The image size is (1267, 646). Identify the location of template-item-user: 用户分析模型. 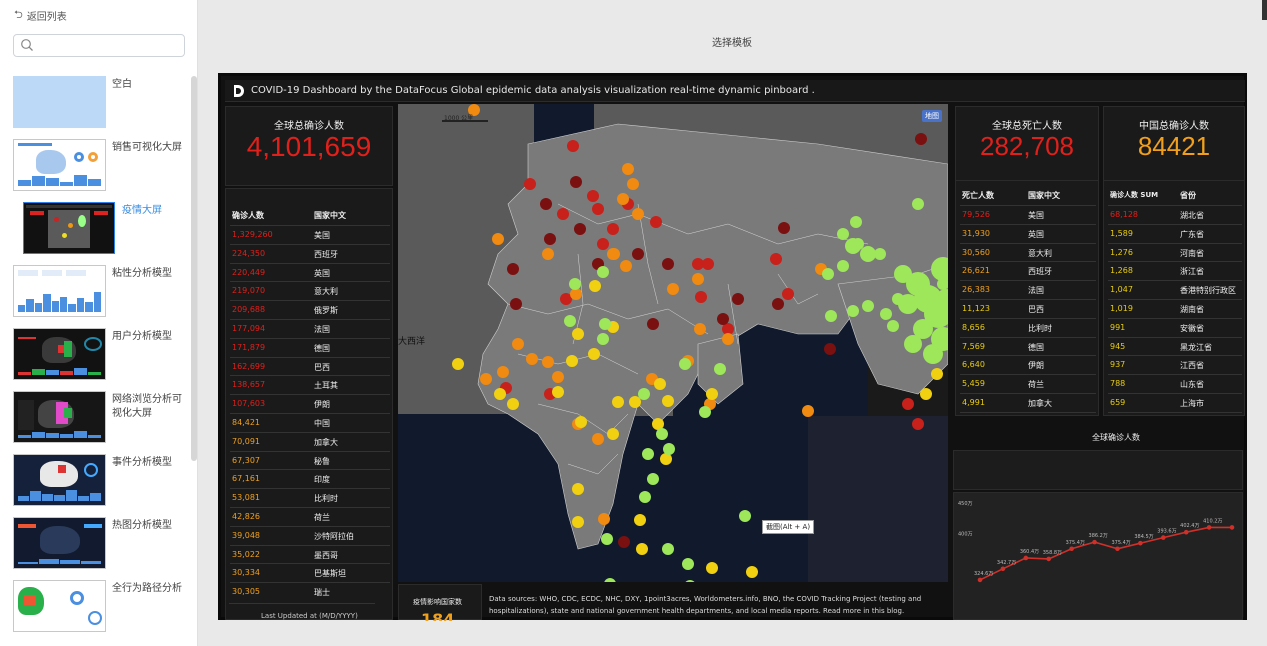
(95, 352).